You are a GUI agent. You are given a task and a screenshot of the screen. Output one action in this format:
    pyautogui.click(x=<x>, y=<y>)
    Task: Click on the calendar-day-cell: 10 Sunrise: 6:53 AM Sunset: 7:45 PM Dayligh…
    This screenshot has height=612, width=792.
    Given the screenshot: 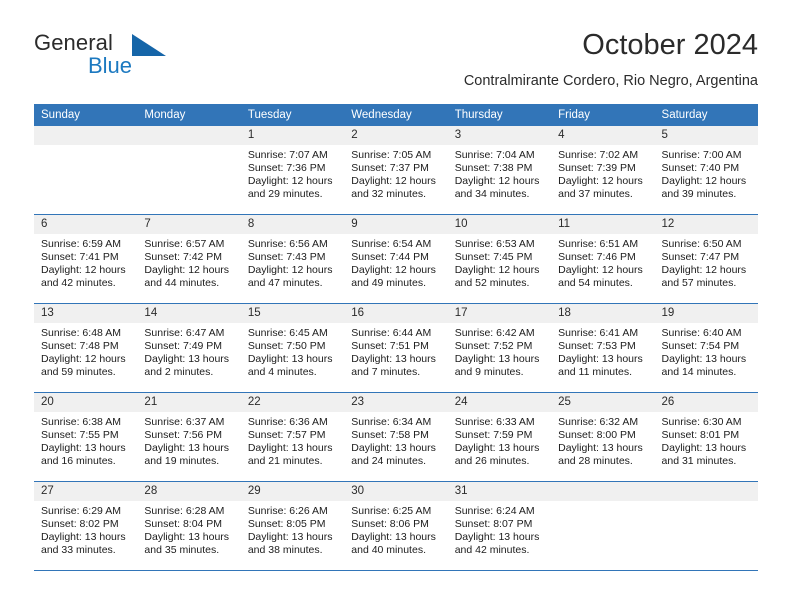 What is the action you would take?
    pyautogui.click(x=499, y=259)
    